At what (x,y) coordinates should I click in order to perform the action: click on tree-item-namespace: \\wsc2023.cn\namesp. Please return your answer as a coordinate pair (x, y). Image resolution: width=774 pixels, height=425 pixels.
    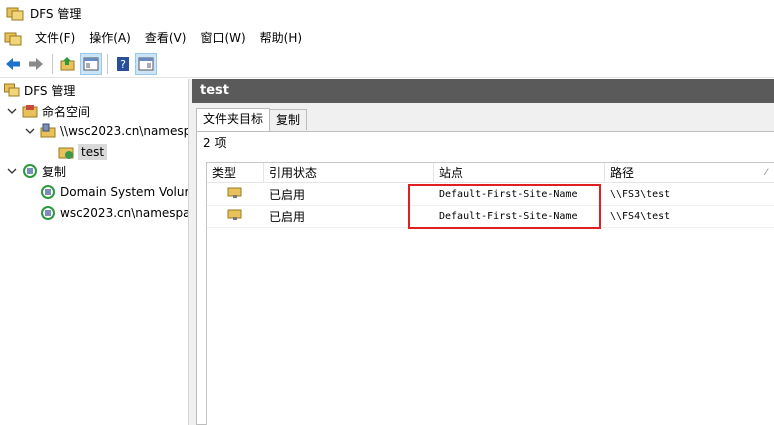
    Looking at the image, I should click on (106, 131).